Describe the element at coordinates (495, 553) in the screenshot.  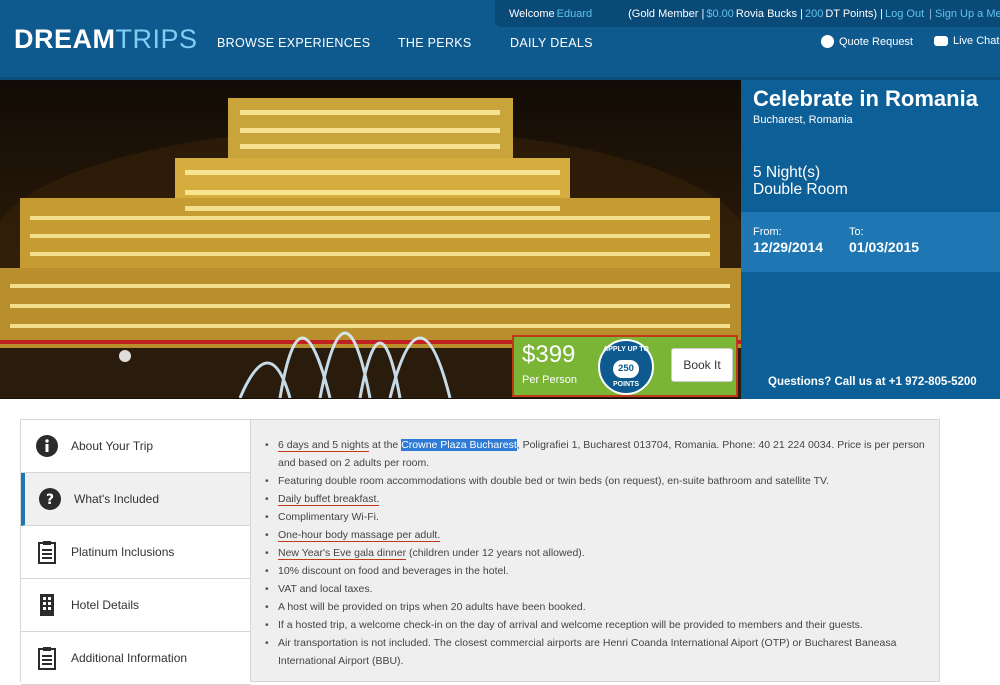
I see `list-text: (children under 12 years not allowed).` at that location.